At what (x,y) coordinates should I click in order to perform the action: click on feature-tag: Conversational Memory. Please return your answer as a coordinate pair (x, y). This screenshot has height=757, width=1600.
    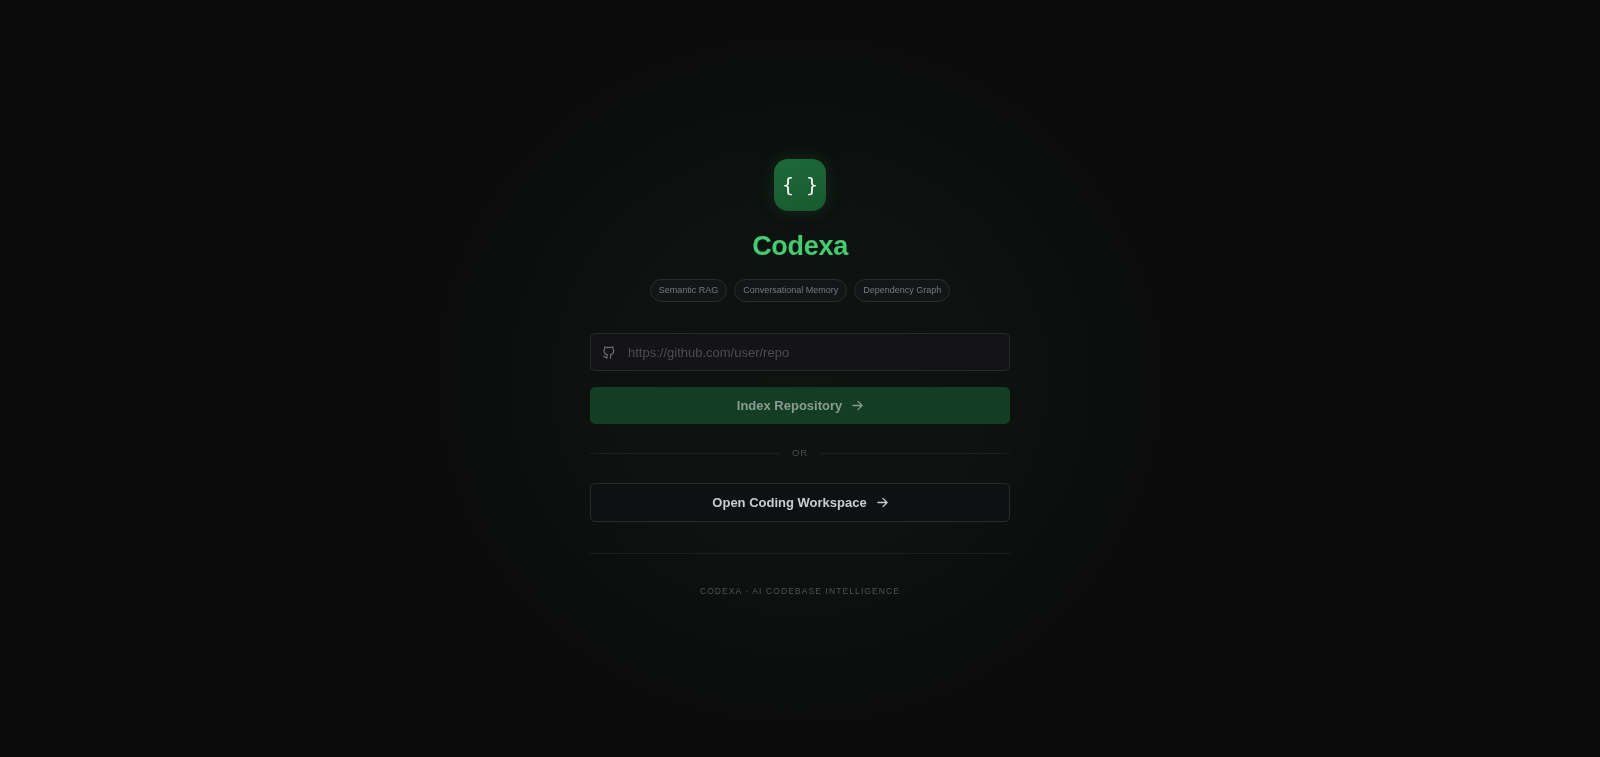
    Looking at the image, I should click on (791, 290).